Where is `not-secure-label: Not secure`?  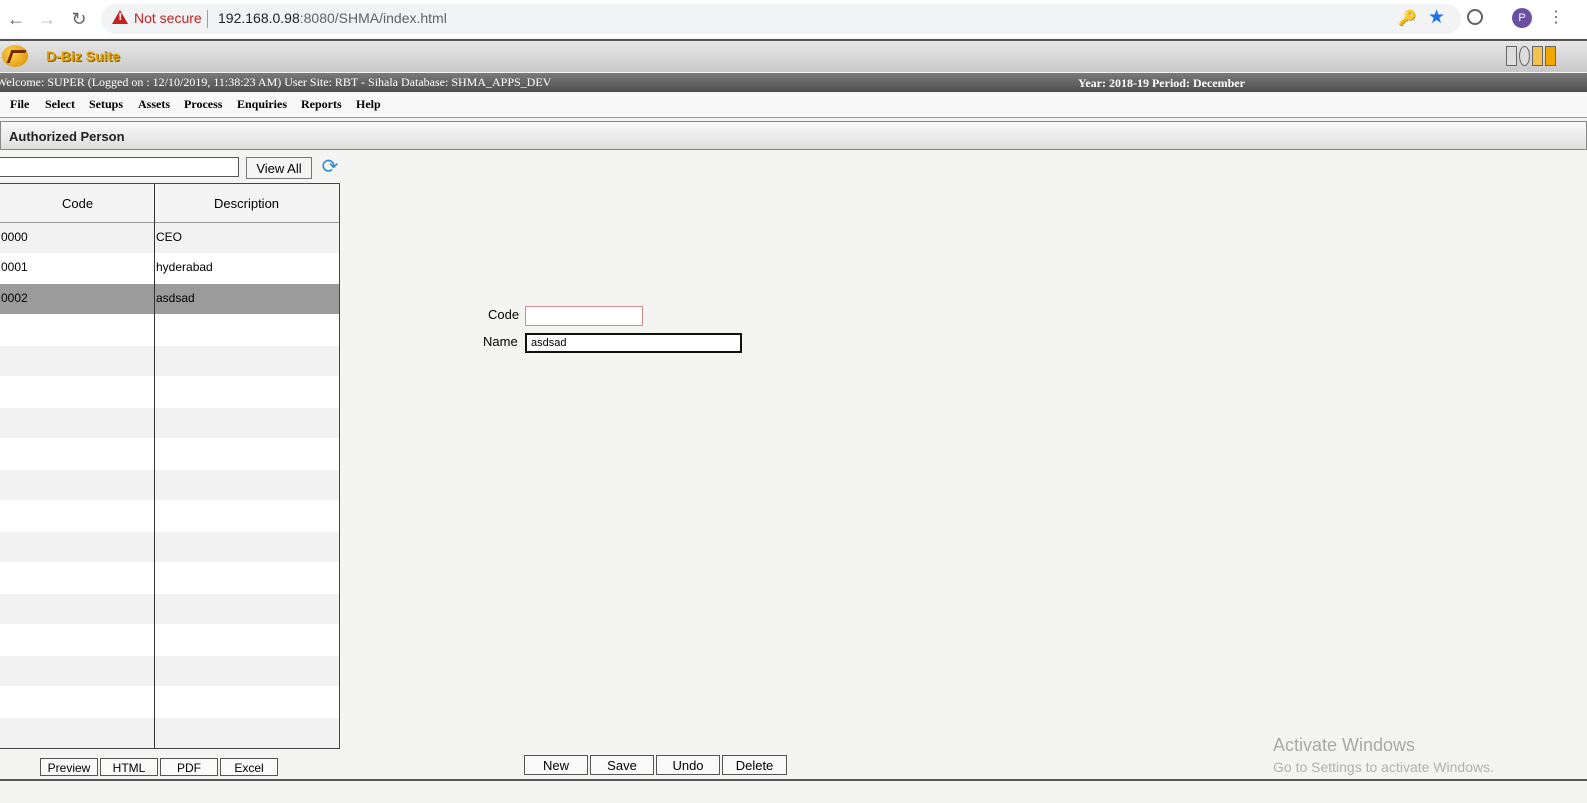
not-secure-label: Not secure is located at coordinates (168, 18).